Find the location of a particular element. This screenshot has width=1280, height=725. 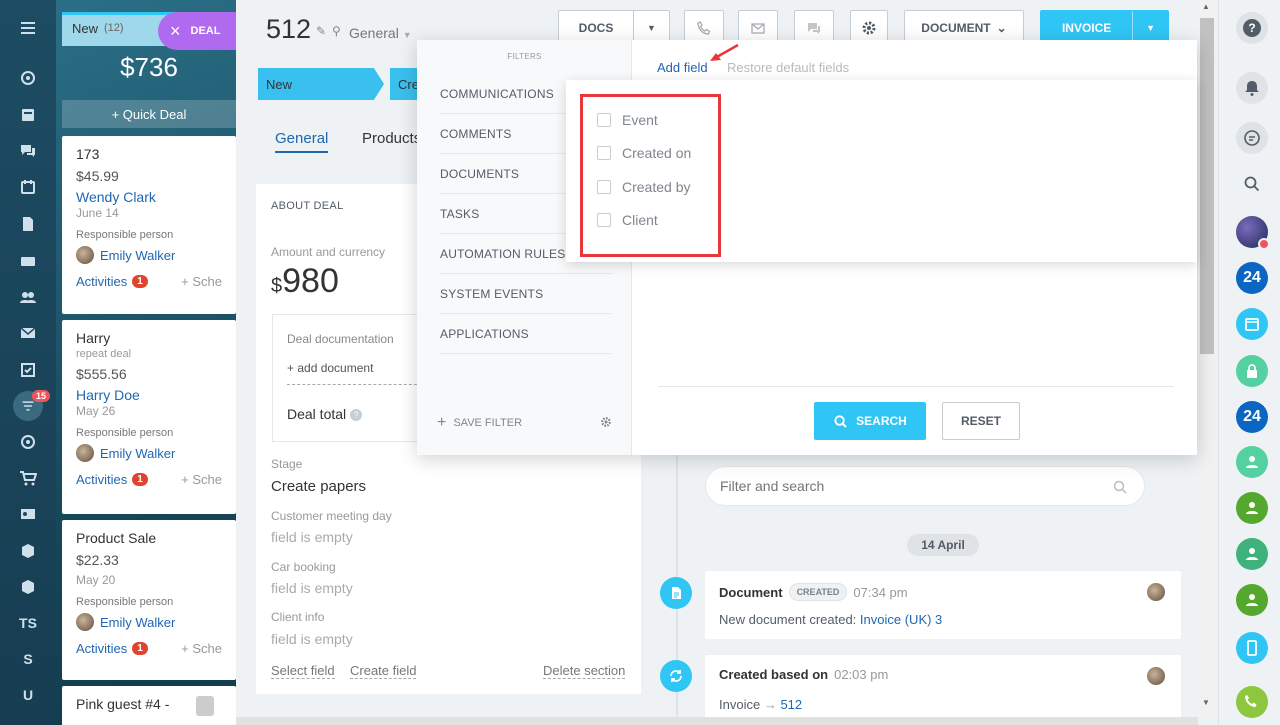

bitrix24-button-2: 24 is located at coordinates (1252, 417).